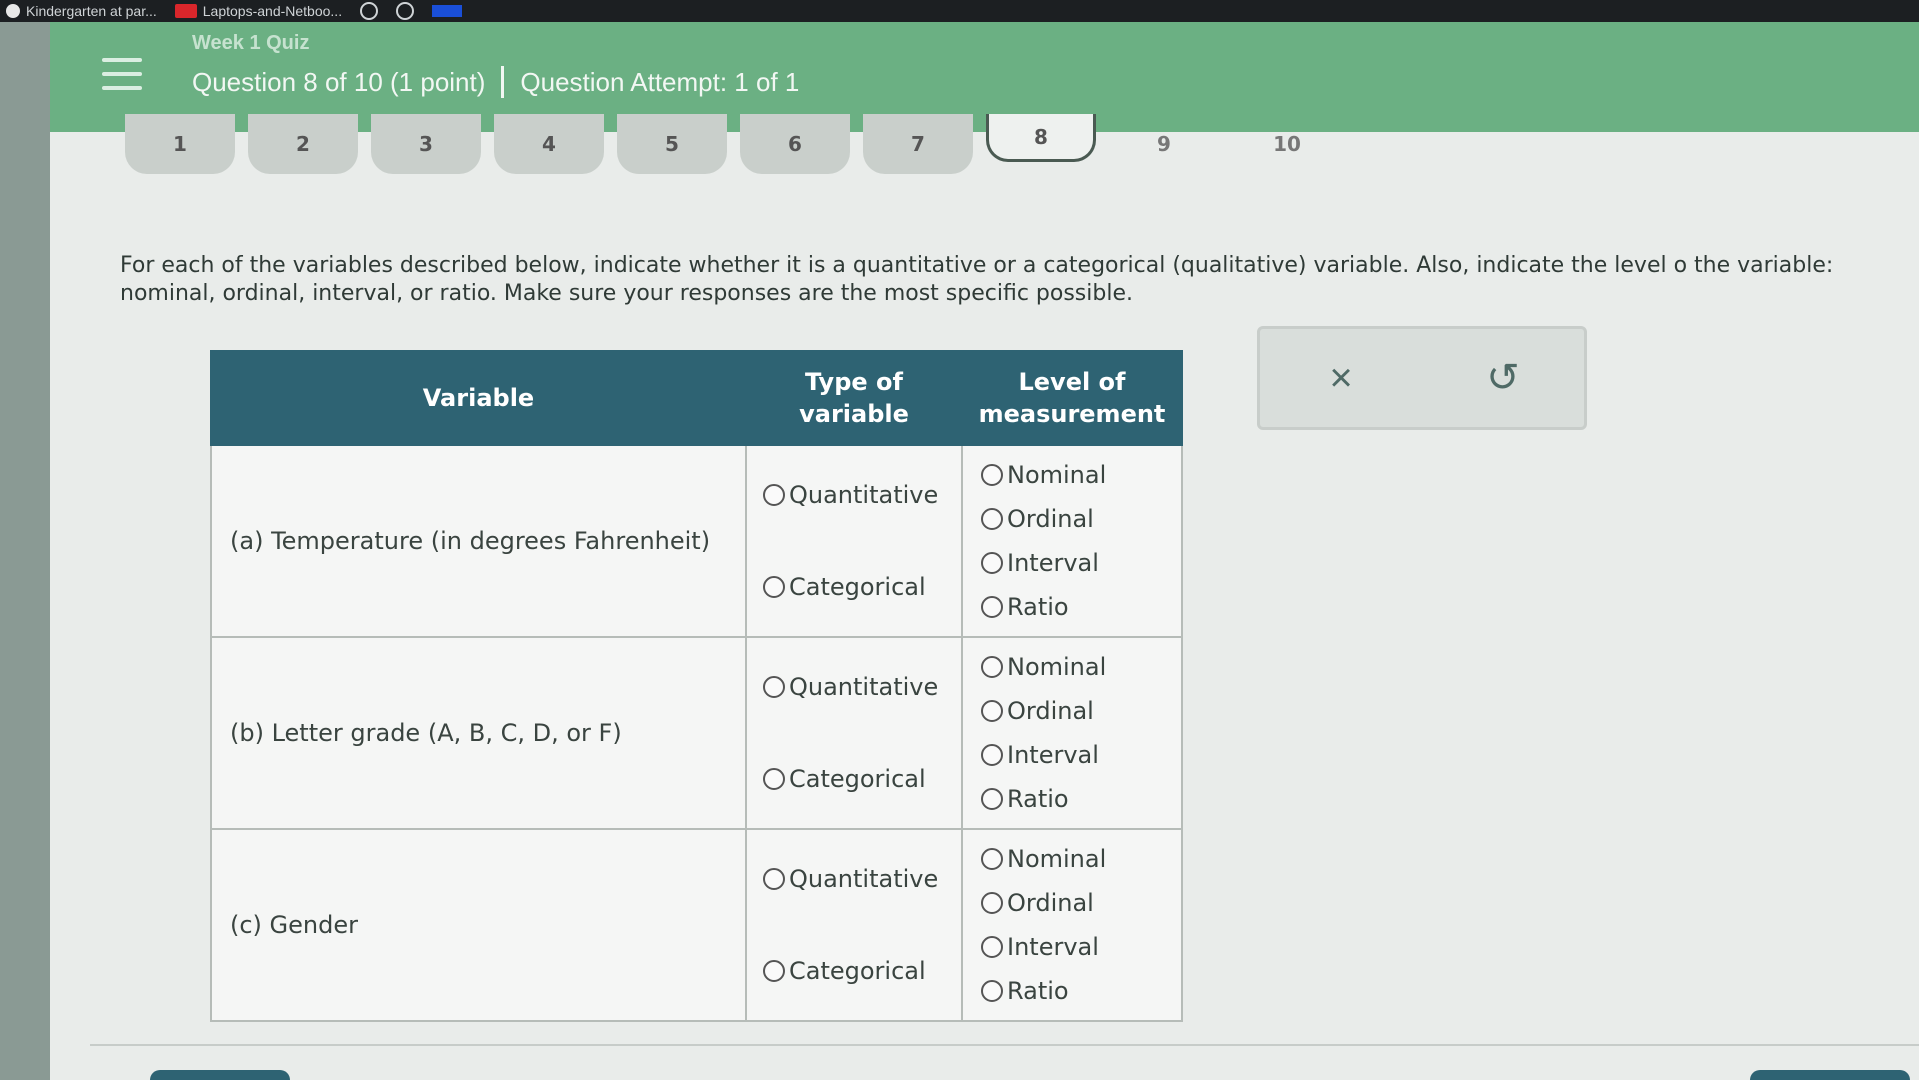  Describe the element at coordinates (1072, 398) in the screenshot. I see `column-header-level: Level of measurement` at that location.